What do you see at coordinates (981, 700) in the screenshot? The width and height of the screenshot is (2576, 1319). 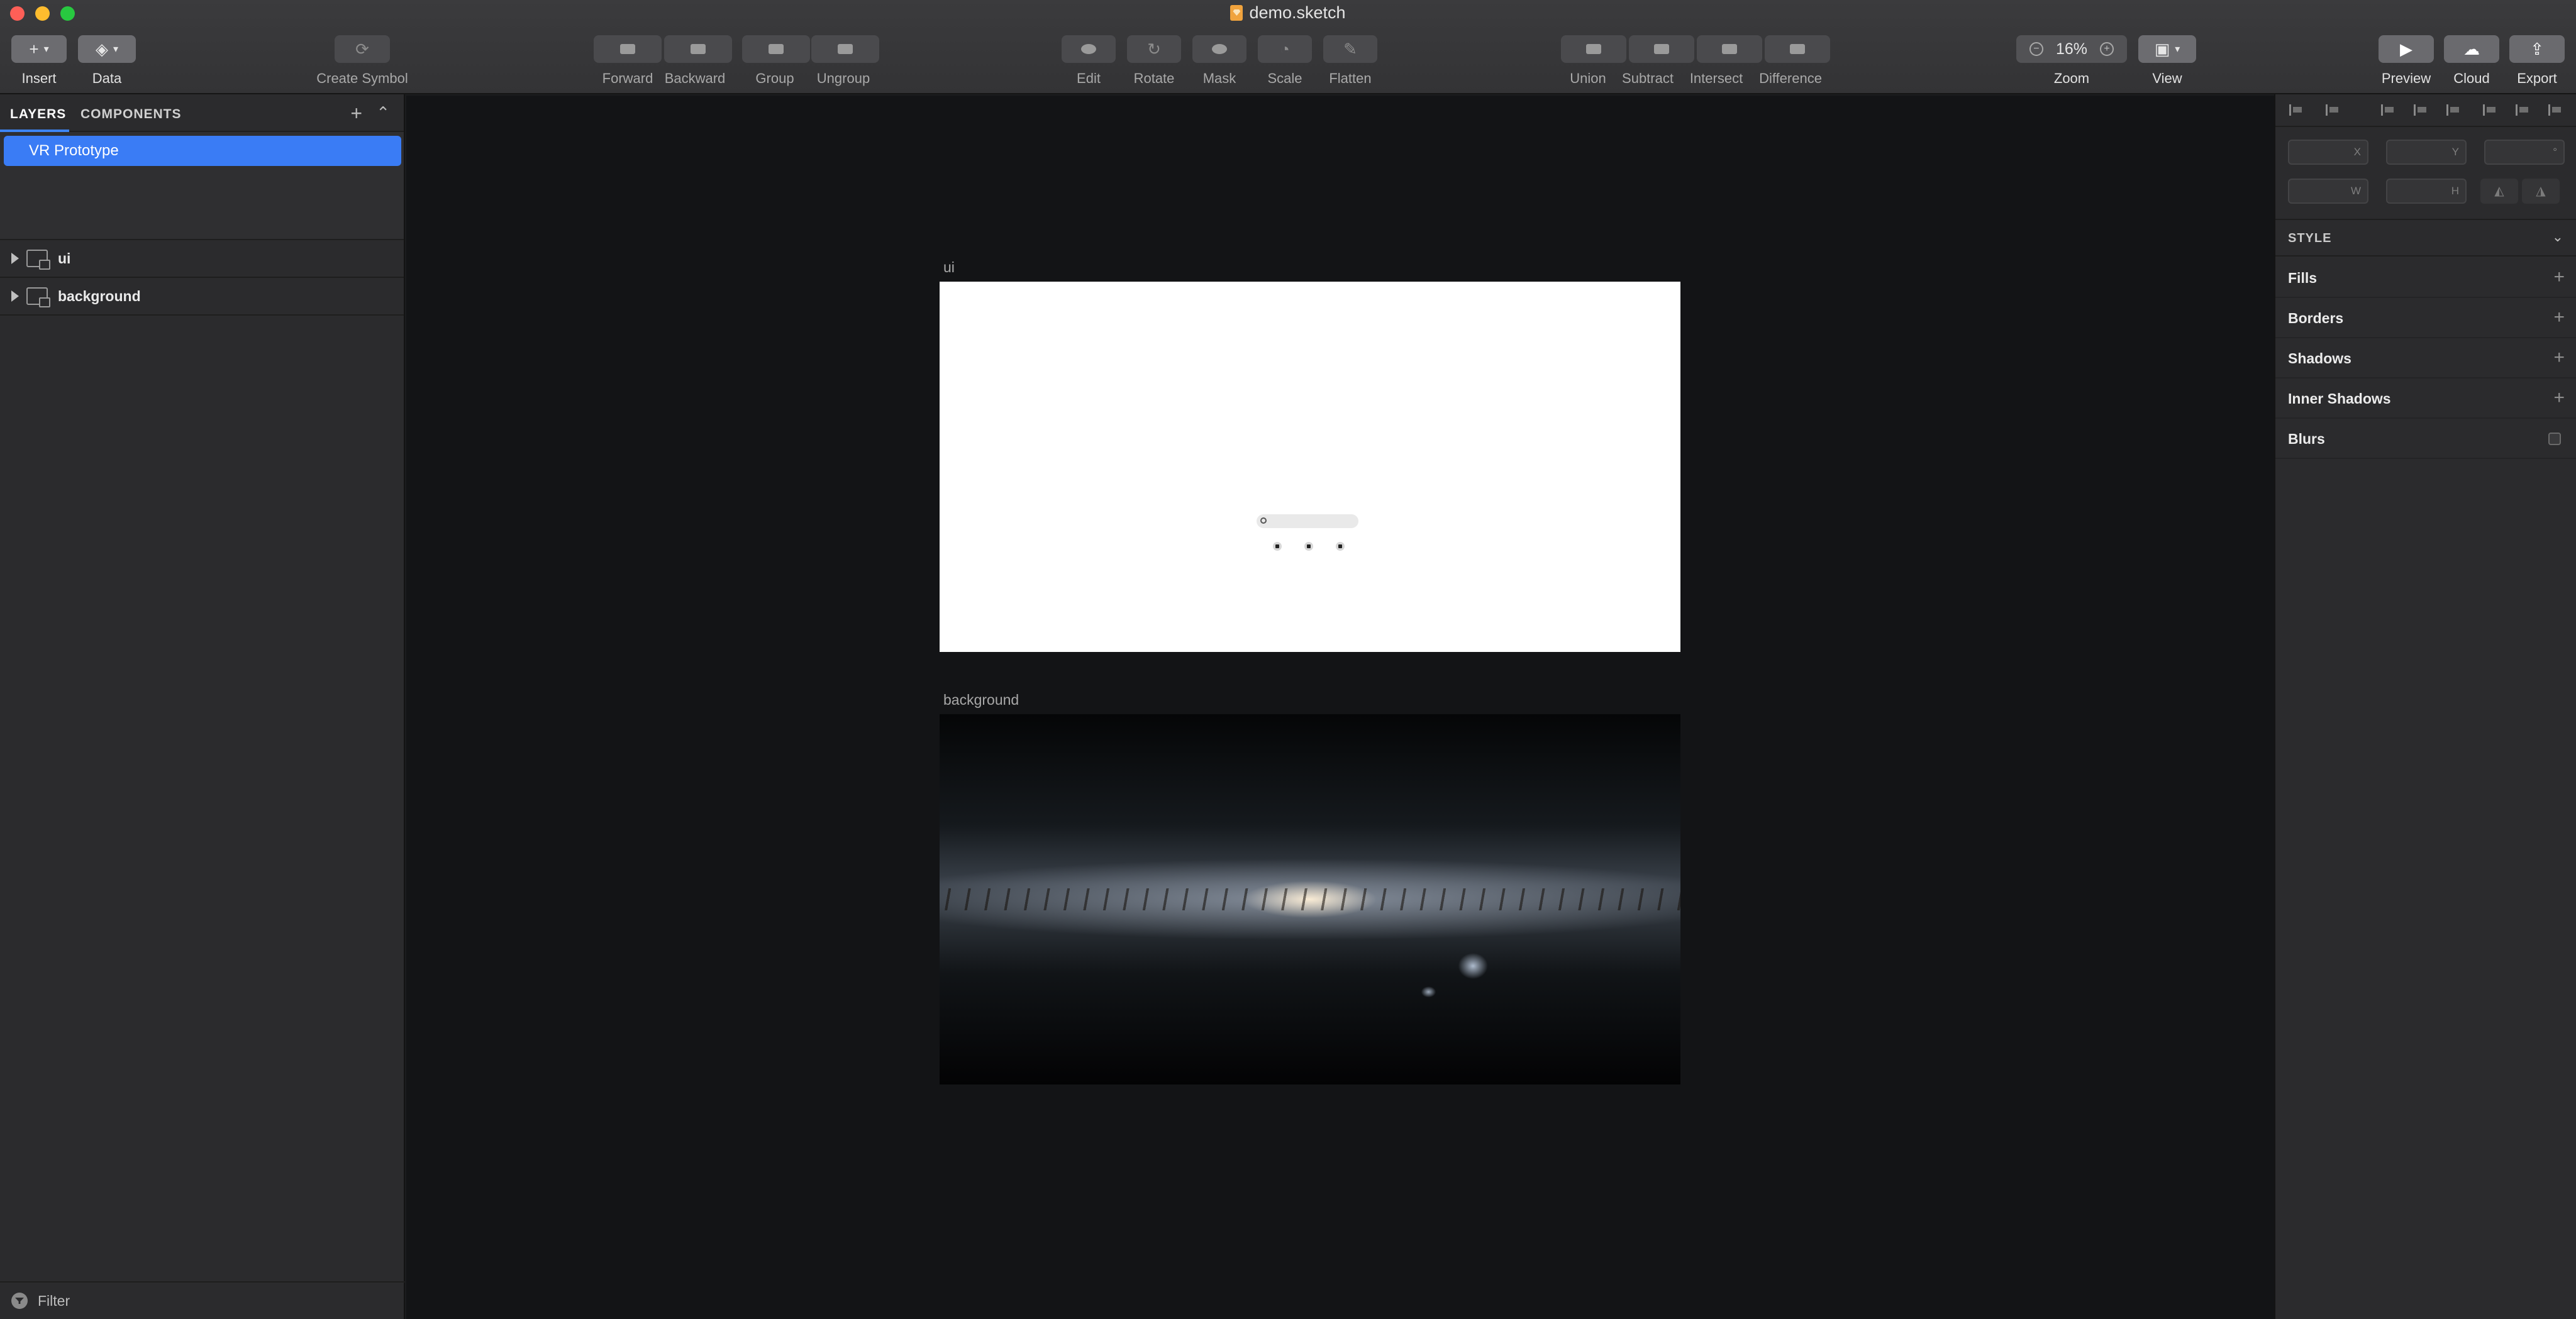 I see `artboard-label-background: background` at bounding box center [981, 700].